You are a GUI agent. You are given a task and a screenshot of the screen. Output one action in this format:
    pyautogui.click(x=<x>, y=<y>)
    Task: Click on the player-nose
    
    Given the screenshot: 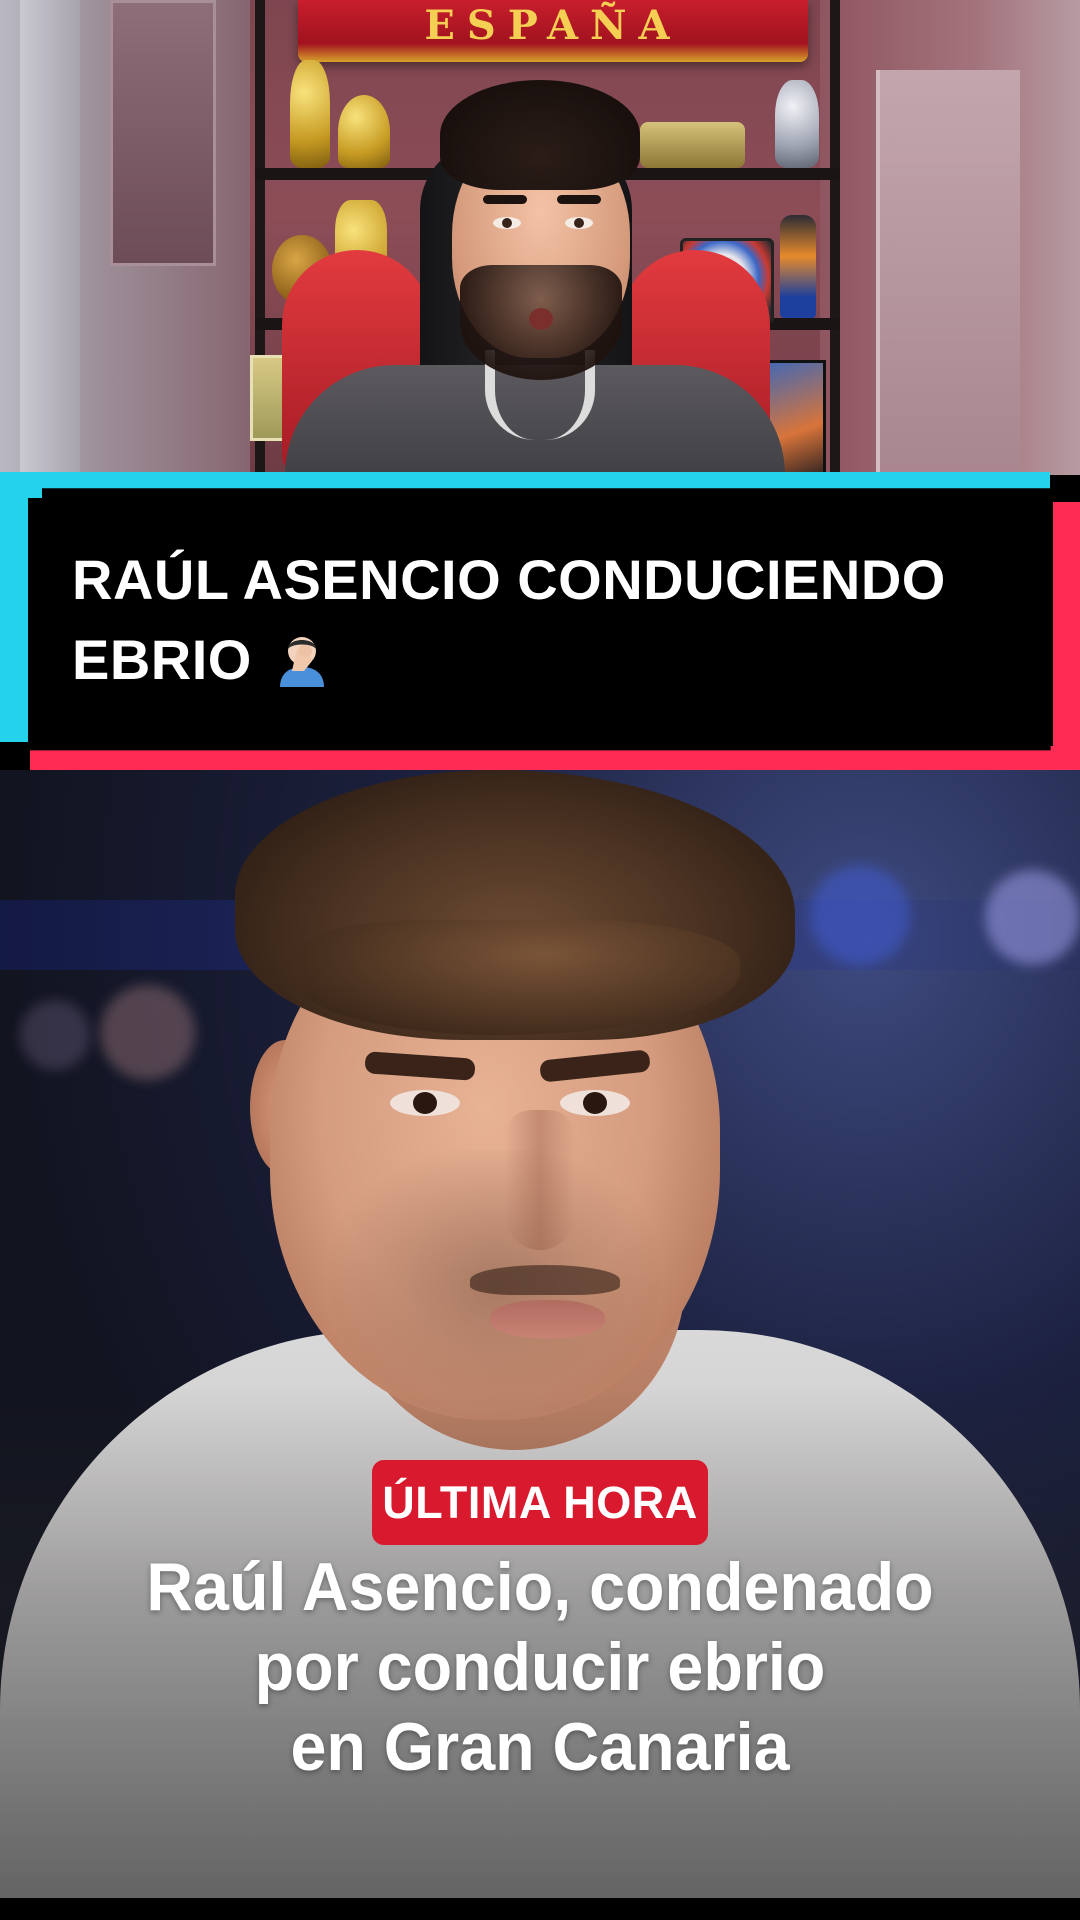 What is the action you would take?
    pyautogui.click(x=540, y=1180)
    